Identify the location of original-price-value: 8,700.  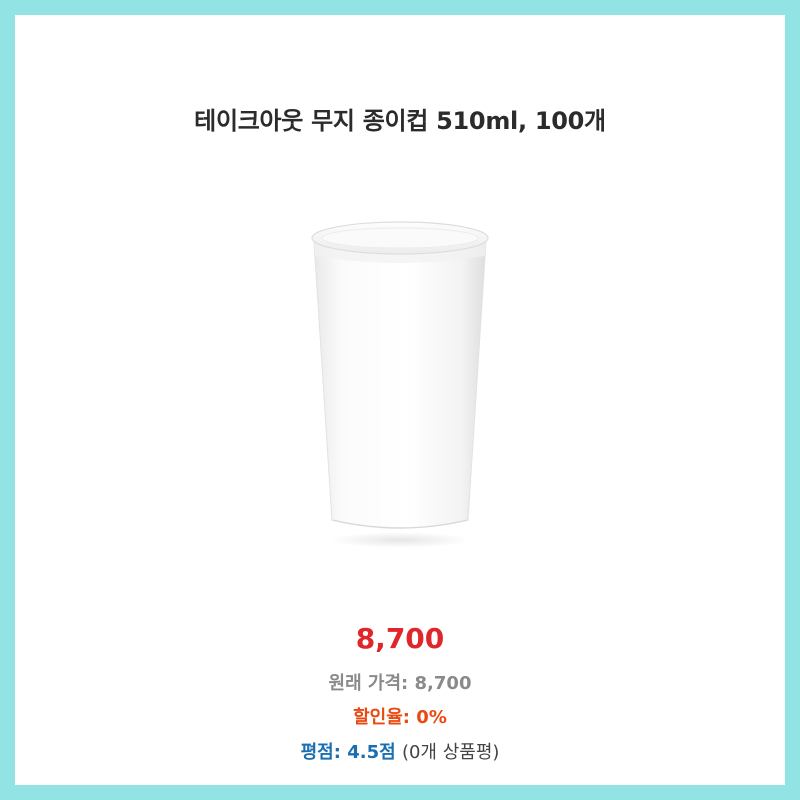
(443, 683).